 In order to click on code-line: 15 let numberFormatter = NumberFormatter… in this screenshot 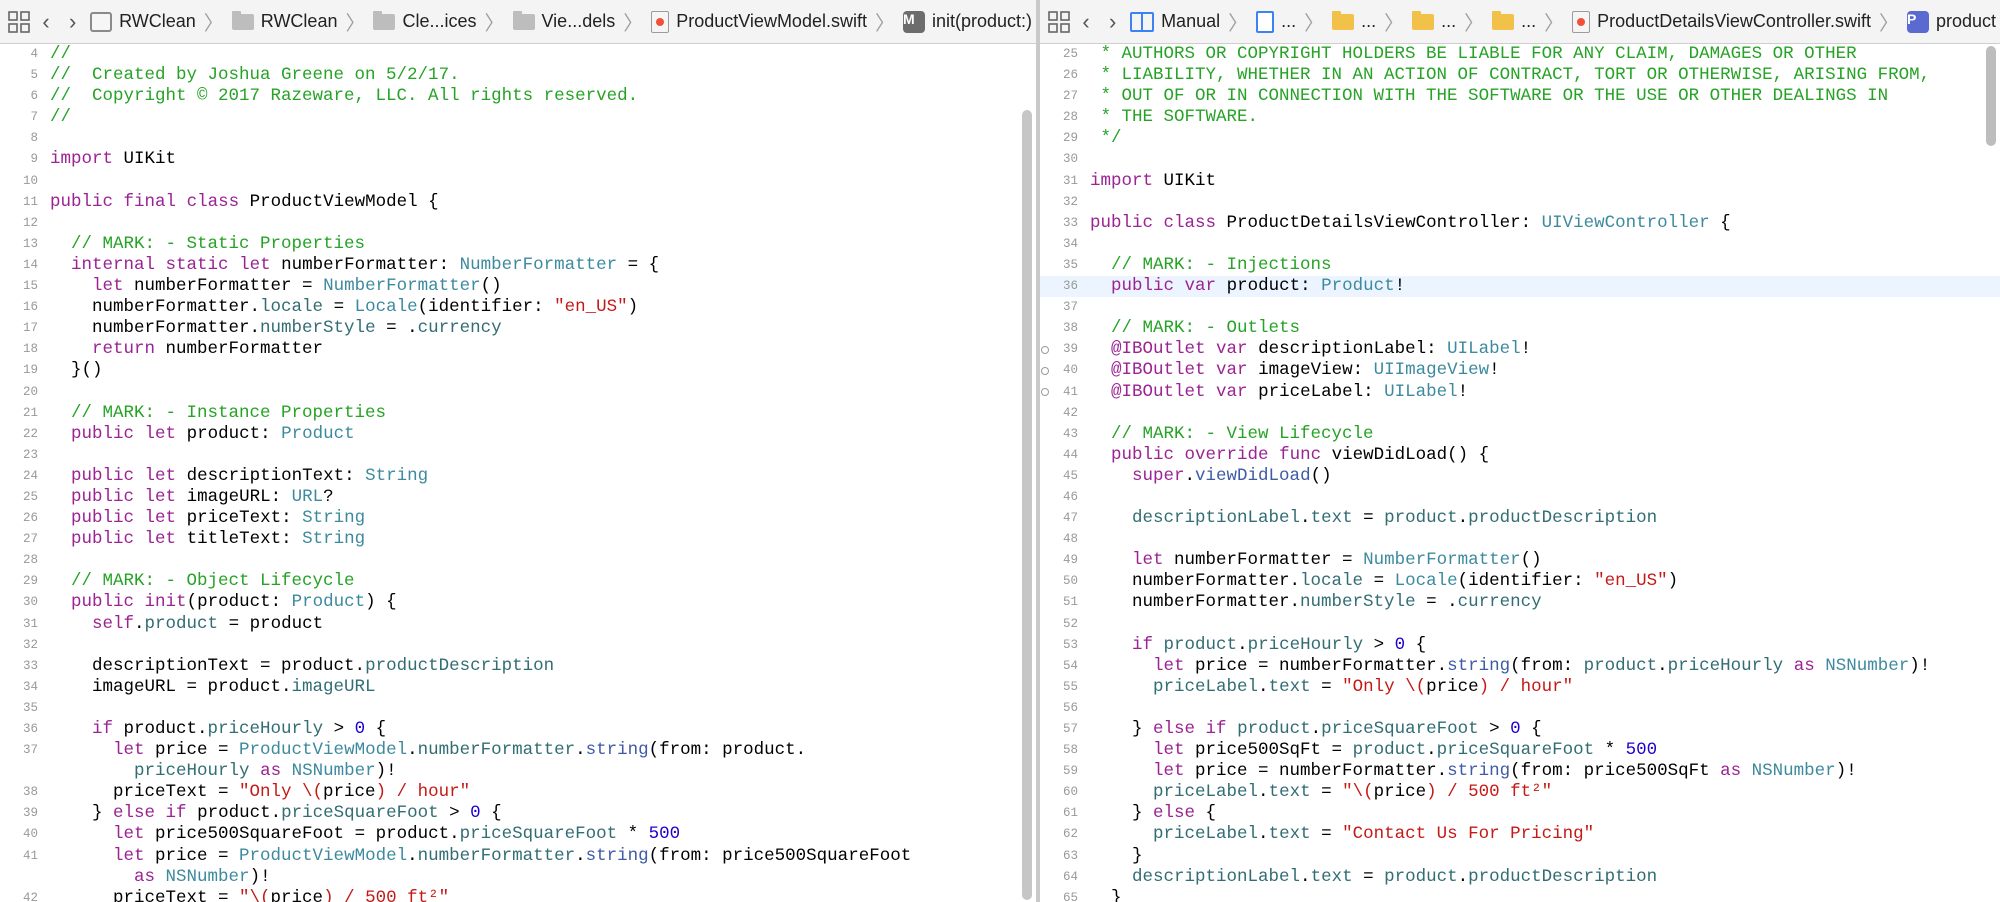, I will do `click(518, 286)`.